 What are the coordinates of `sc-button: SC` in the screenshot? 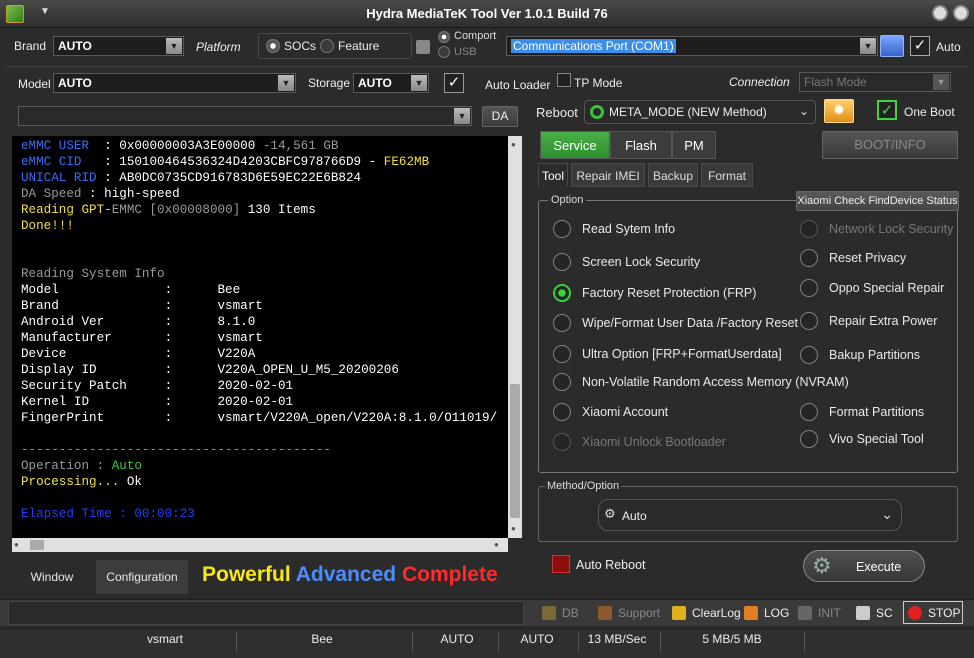 It's located at (874, 613).